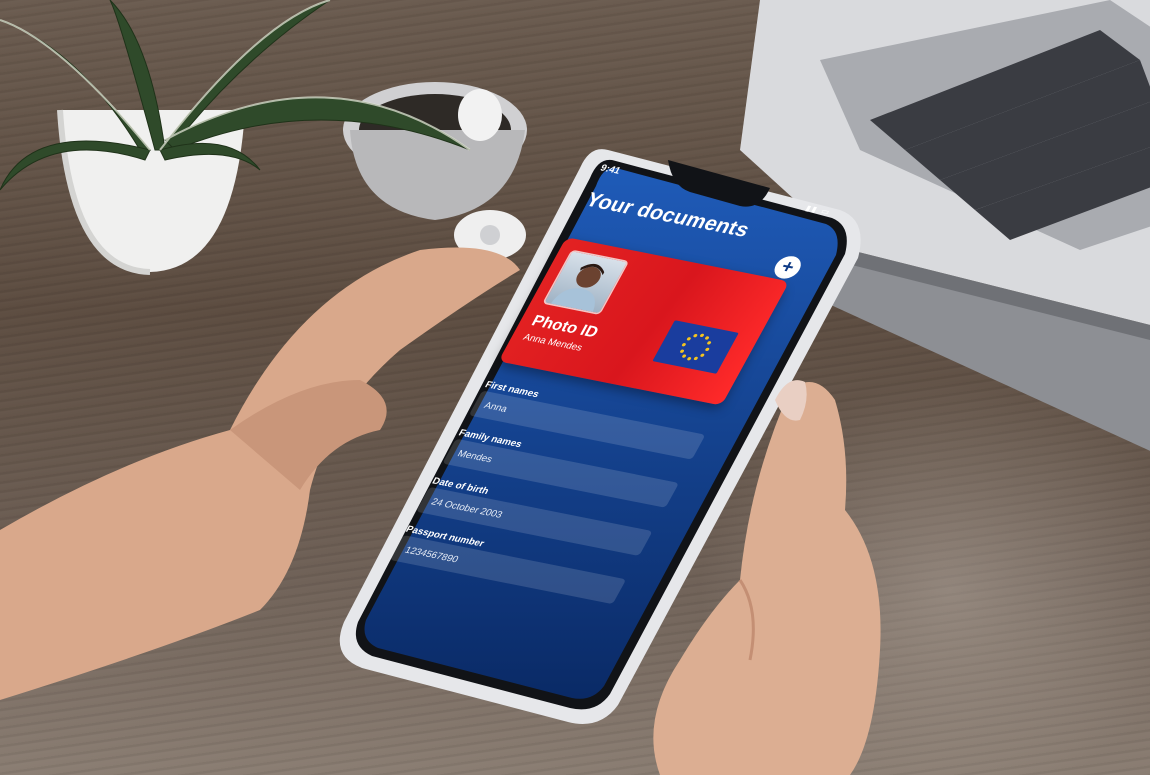 The width and height of the screenshot is (1150, 775). I want to click on right-hand, so click(767, 577).